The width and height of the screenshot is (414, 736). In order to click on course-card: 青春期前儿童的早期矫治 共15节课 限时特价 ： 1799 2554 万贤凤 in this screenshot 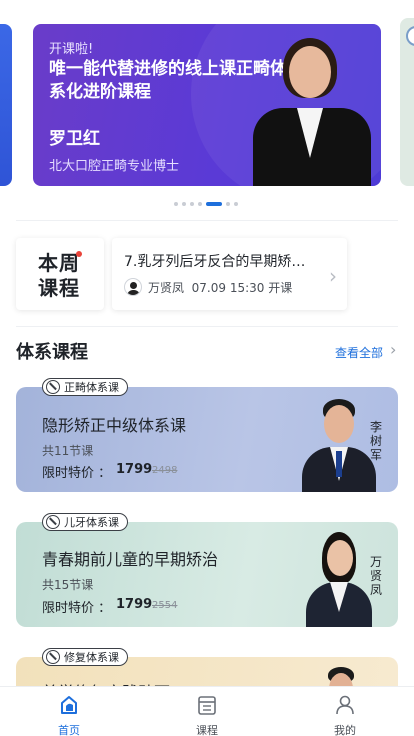, I will do `click(207, 574)`.